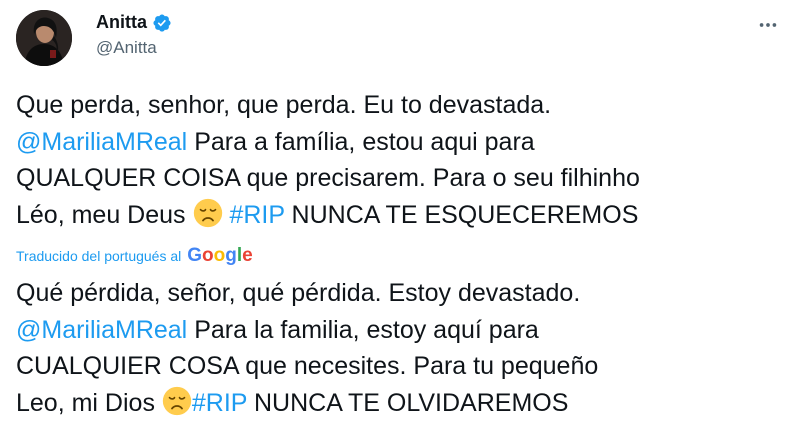  What do you see at coordinates (89, 402) in the screenshot?
I see `translated-line-text: Leo, mi Dios` at bounding box center [89, 402].